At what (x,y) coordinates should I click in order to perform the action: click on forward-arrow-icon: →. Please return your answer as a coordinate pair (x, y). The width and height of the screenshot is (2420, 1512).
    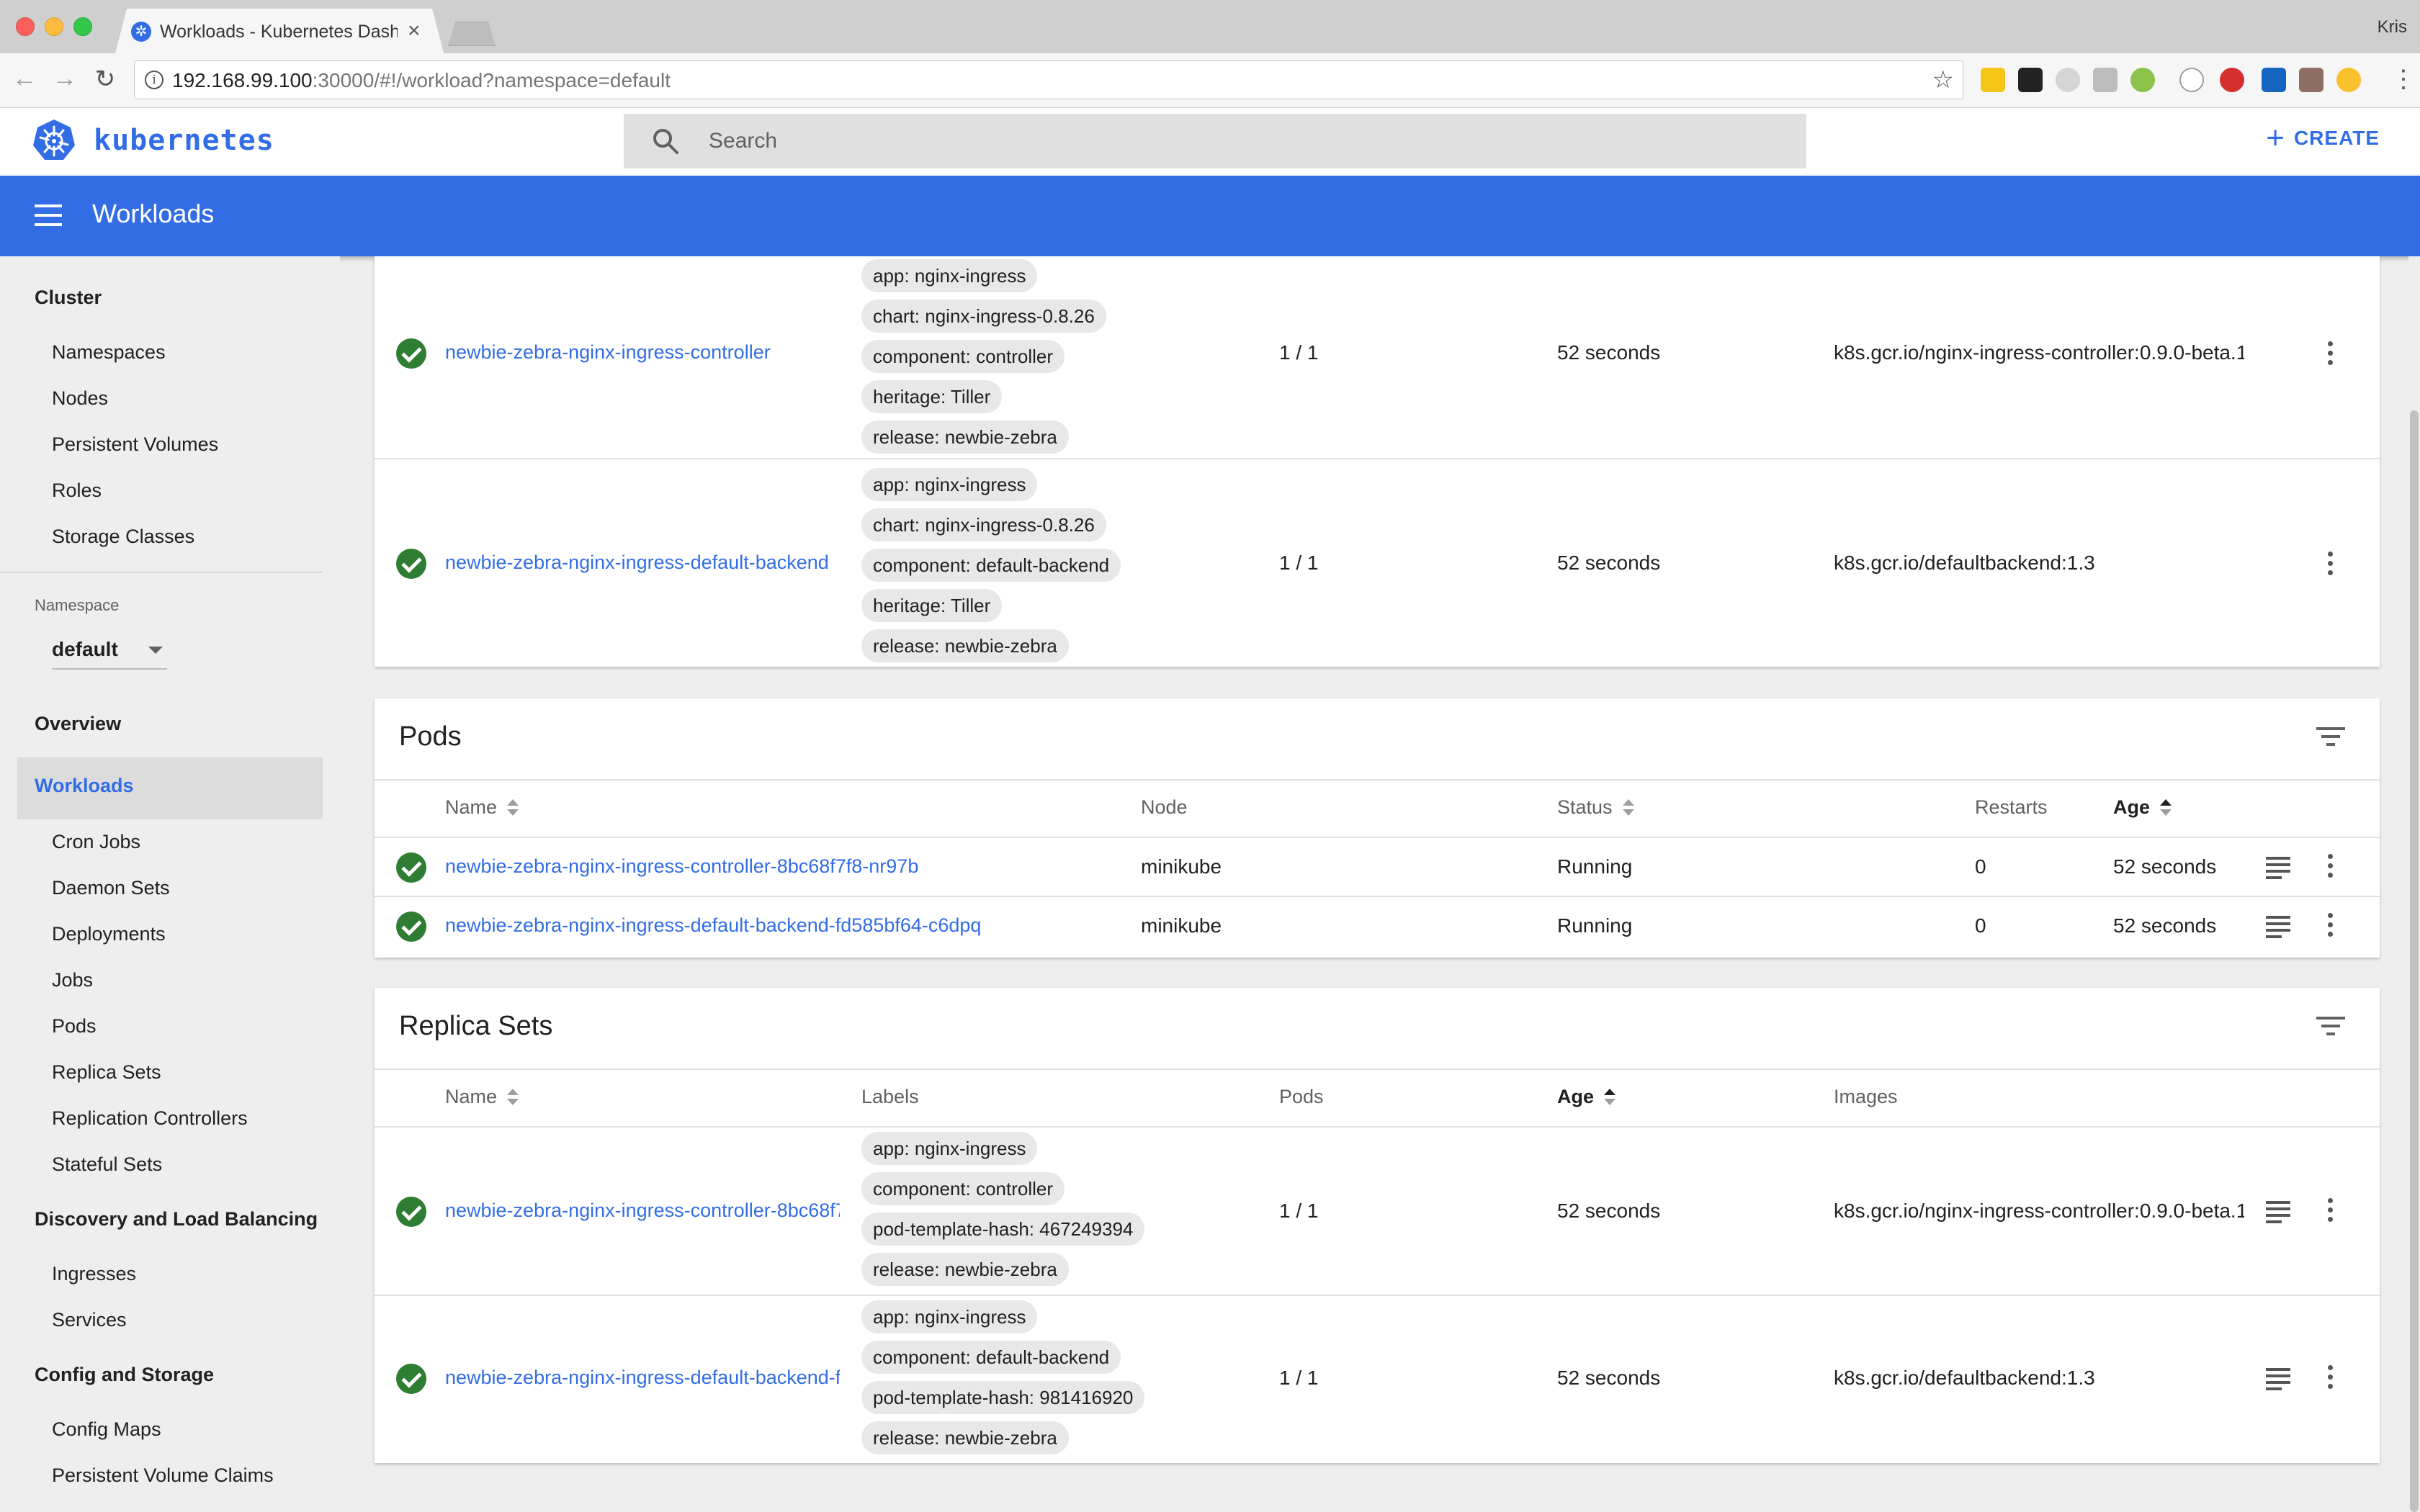
    Looking at the image, I should click on (64, 79).